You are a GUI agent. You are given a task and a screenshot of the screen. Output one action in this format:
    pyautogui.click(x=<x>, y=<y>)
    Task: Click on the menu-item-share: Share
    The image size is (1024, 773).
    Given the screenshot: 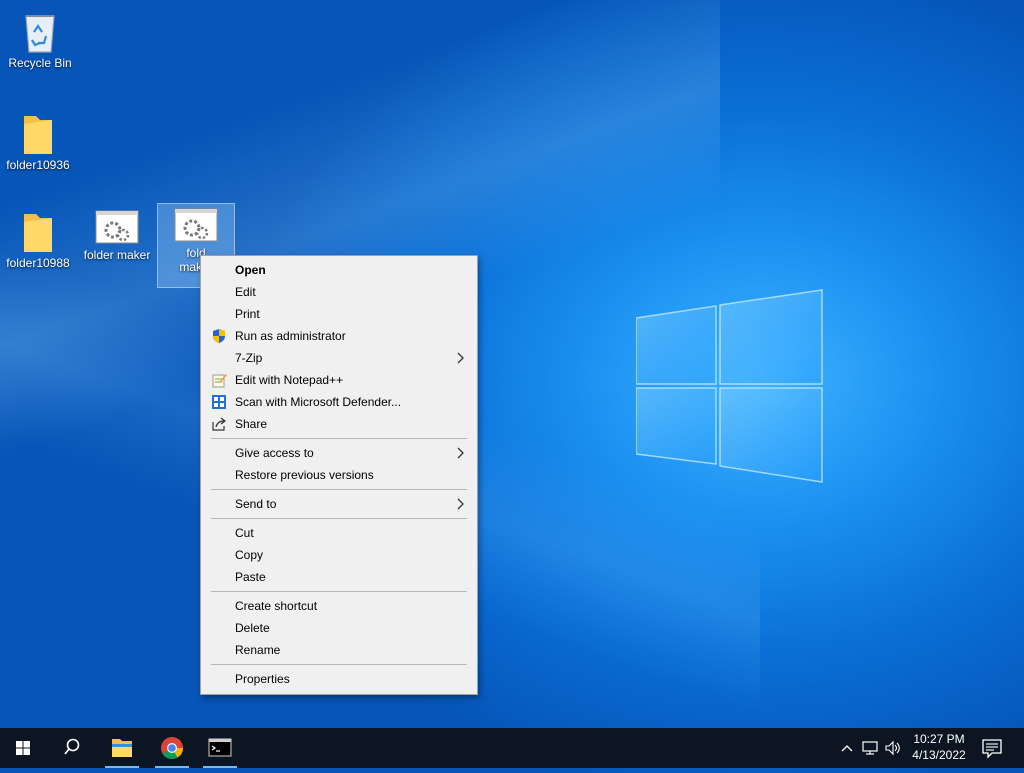 What is the action you would take?
    pyautogui.click(x=339, y=424)
    